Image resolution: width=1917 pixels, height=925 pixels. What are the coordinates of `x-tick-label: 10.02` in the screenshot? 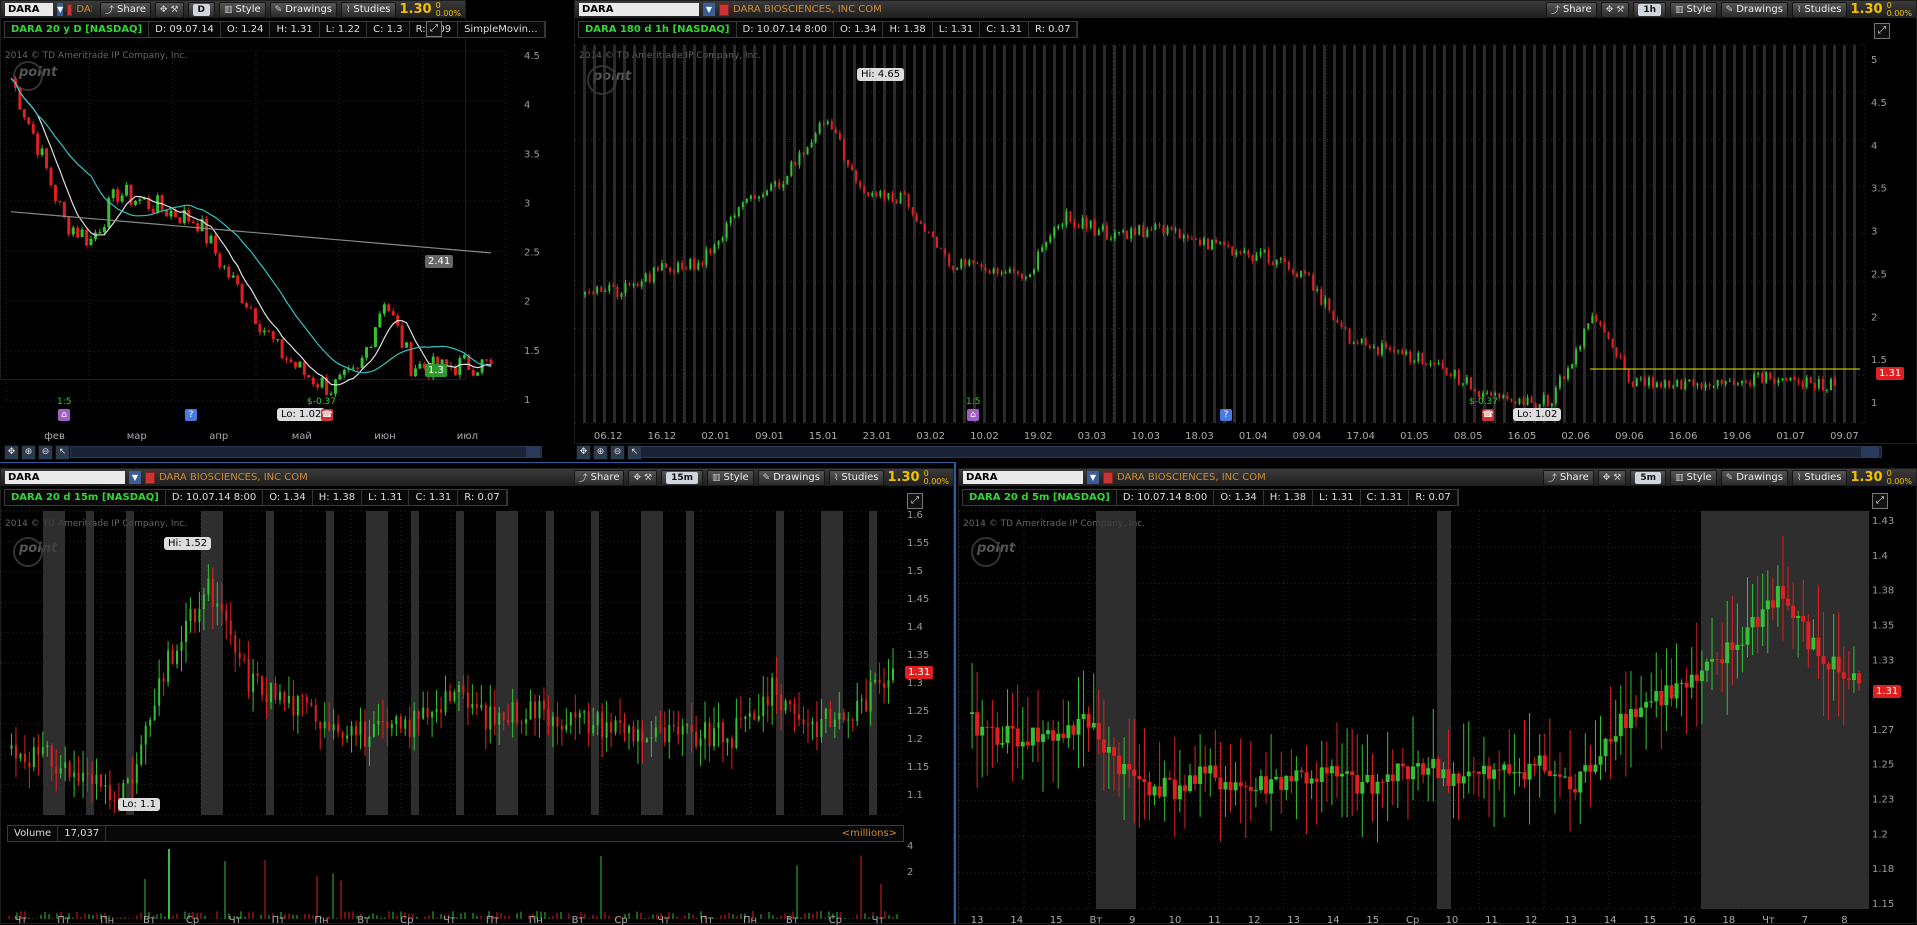 It's located at (984, 436).